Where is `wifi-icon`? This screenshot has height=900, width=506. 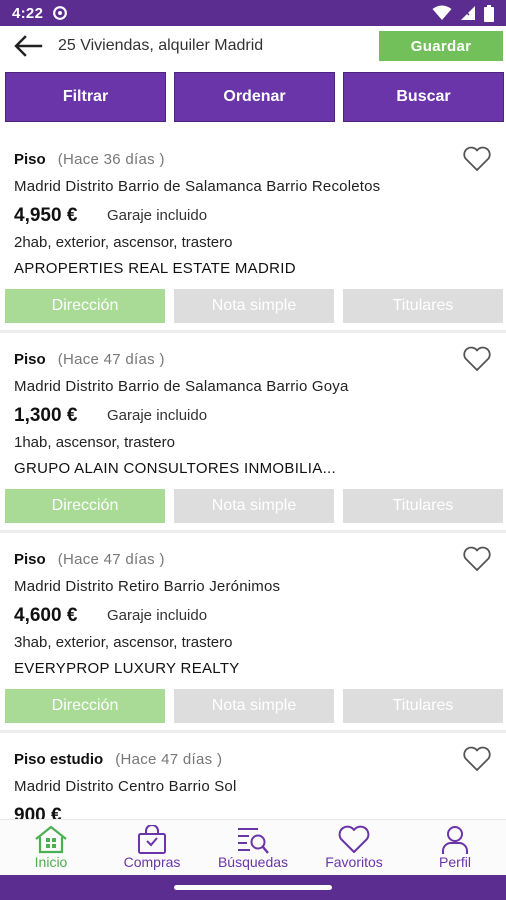
wifi-icon is located at coordinates (442, 12).